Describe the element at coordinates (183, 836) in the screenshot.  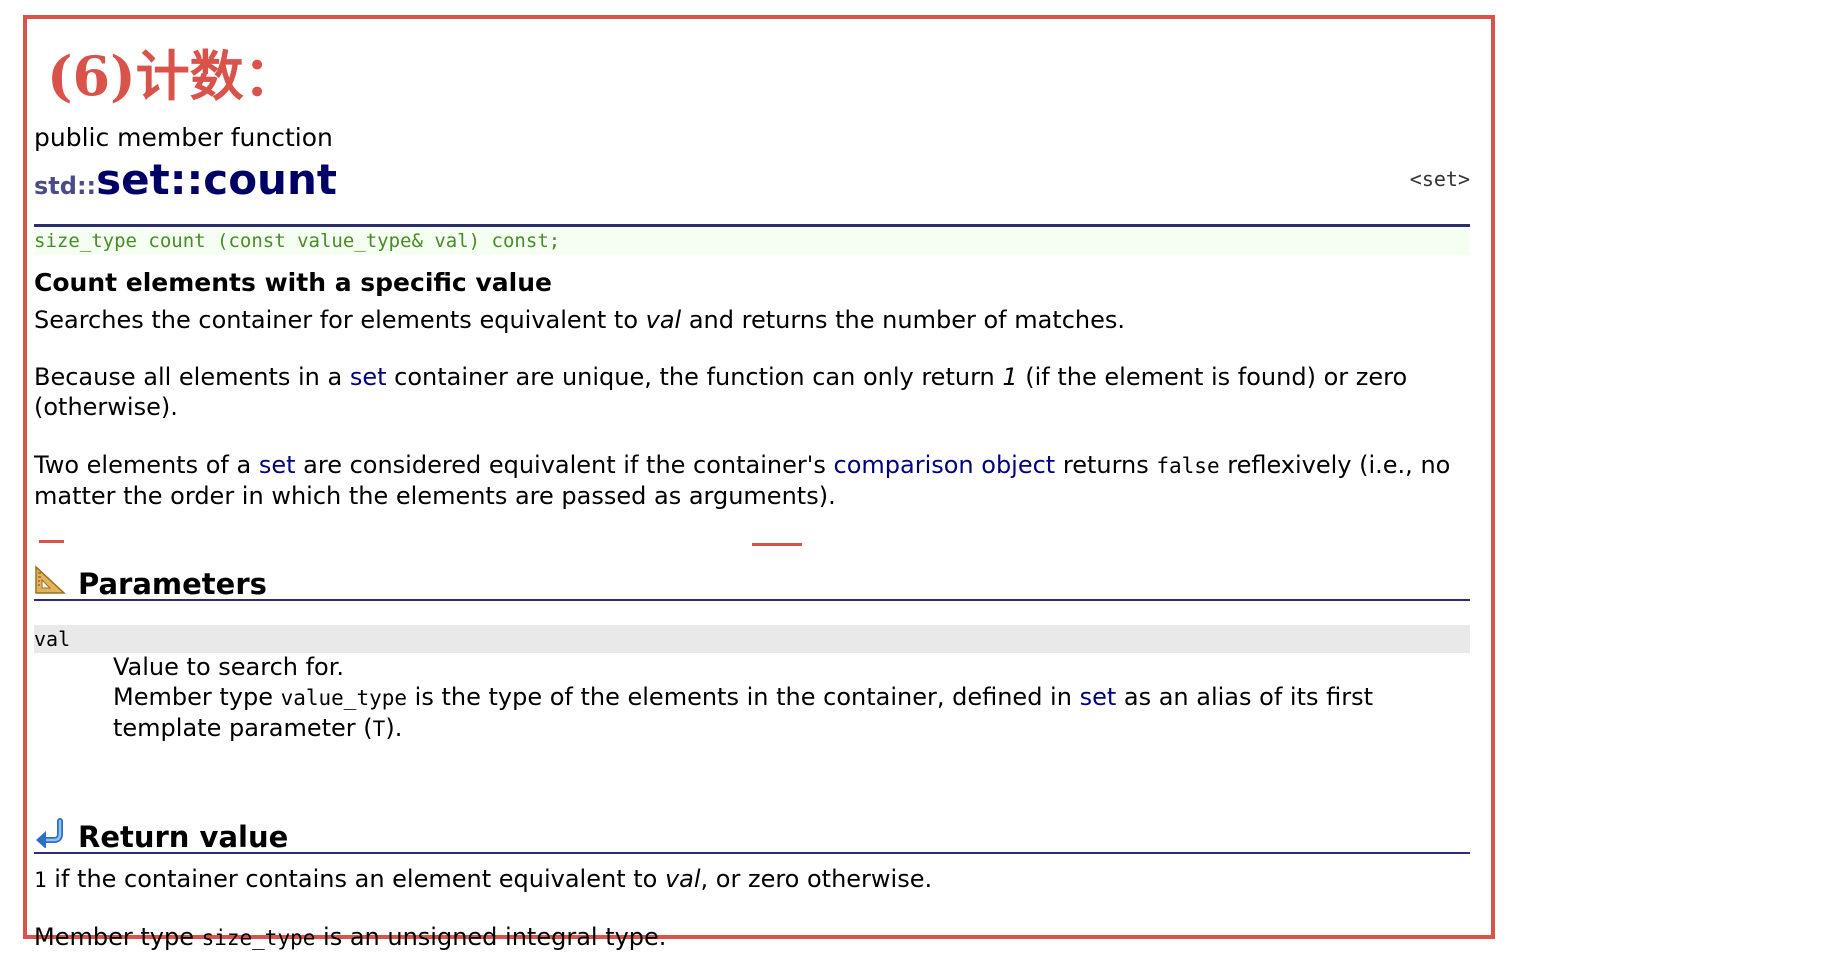
I see `return-value-title: Return value` at that location.